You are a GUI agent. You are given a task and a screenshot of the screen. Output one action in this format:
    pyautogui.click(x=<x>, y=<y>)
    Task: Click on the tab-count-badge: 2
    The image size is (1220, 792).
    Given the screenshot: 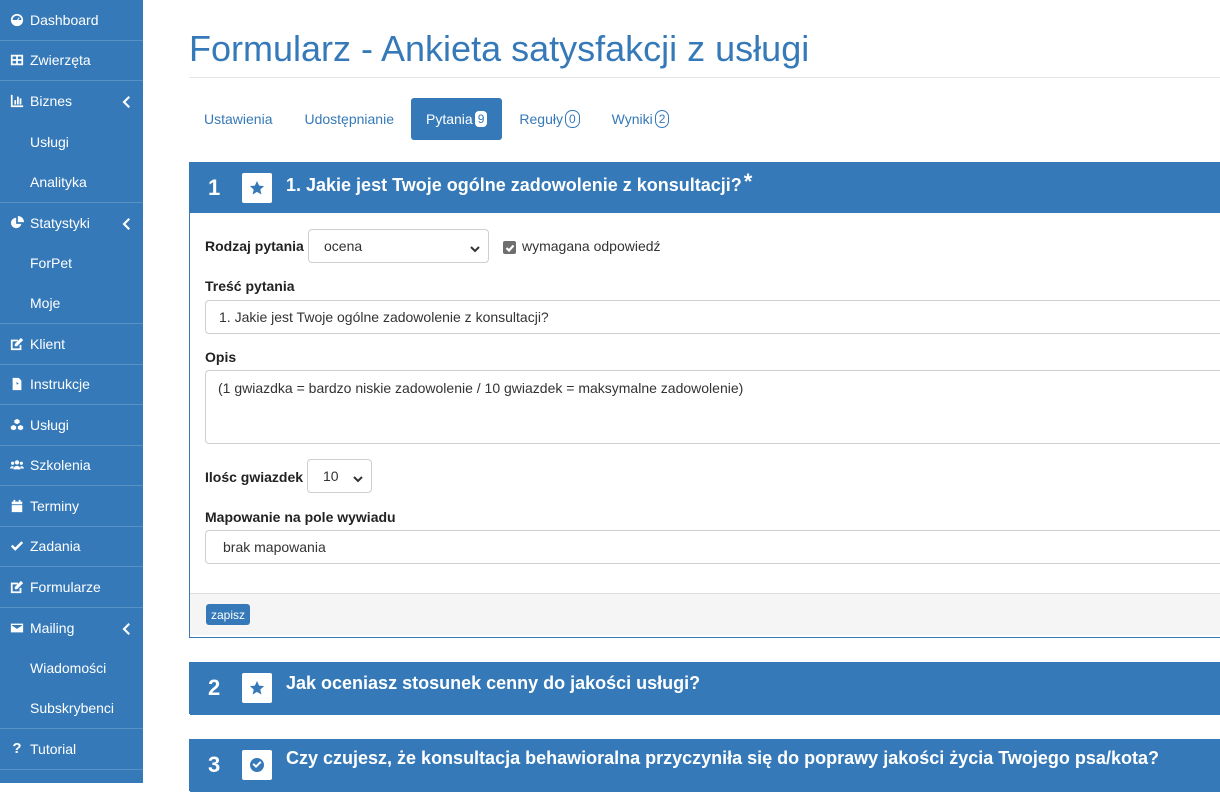 What is the action you would take?
    pyautogui.click(x=662, y=119)
    